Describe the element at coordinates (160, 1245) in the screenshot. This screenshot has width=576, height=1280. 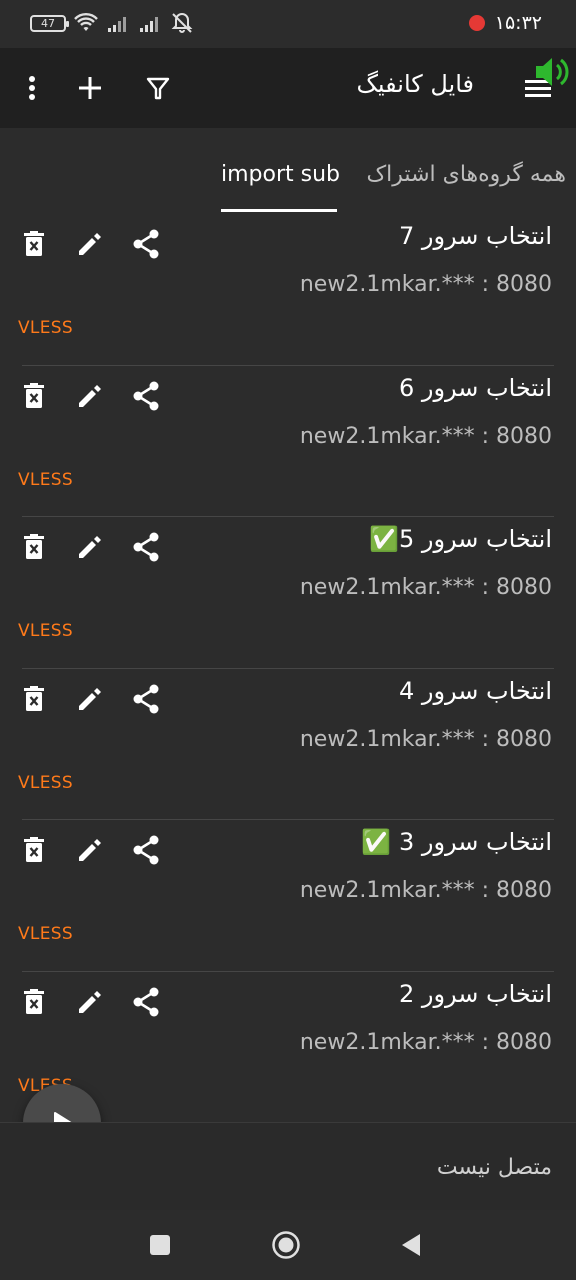
I see `recents-icon` at that location.